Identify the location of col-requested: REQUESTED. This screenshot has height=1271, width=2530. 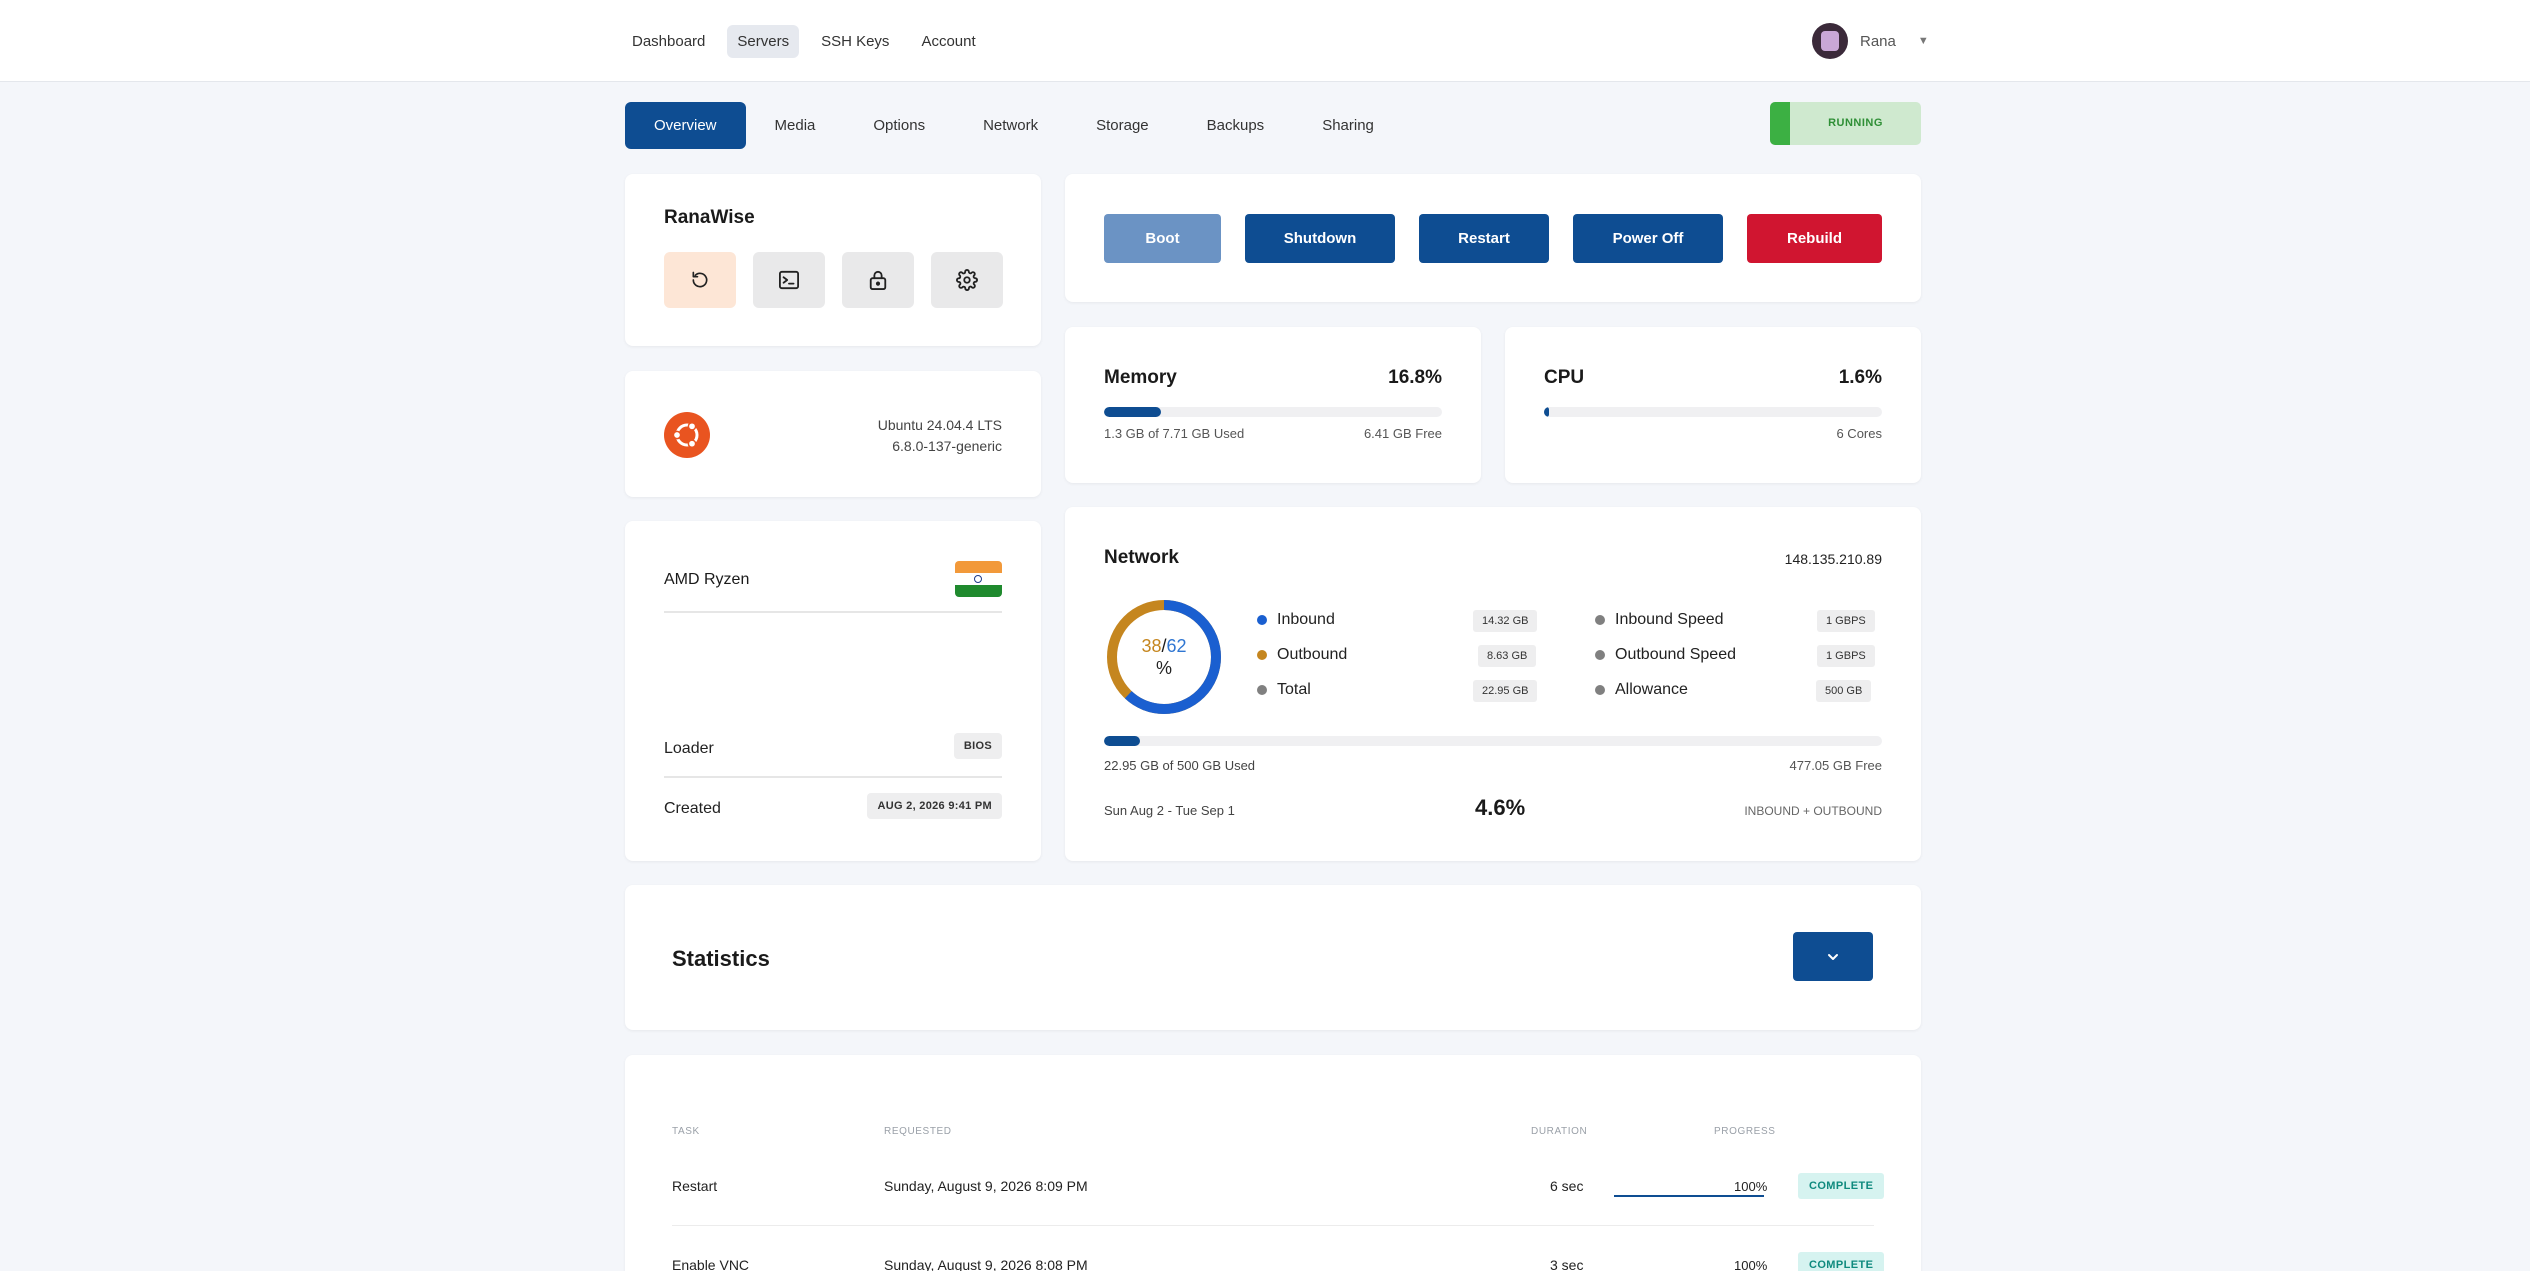
(918, 1131).